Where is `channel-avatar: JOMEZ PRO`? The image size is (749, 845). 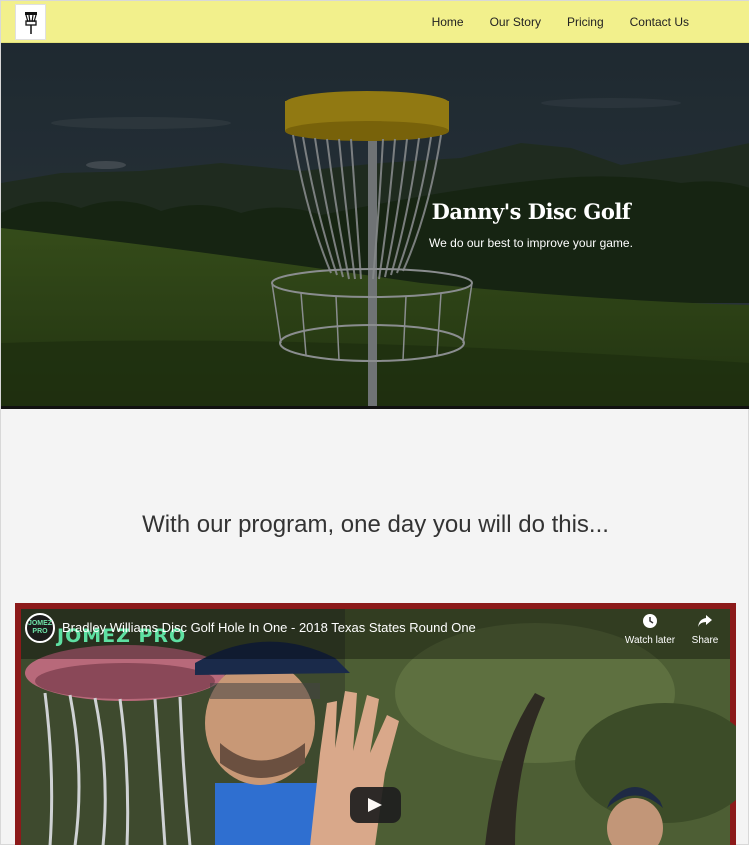 channel-avatar: JOMEZ PRO is located at coordinates (40, 628).